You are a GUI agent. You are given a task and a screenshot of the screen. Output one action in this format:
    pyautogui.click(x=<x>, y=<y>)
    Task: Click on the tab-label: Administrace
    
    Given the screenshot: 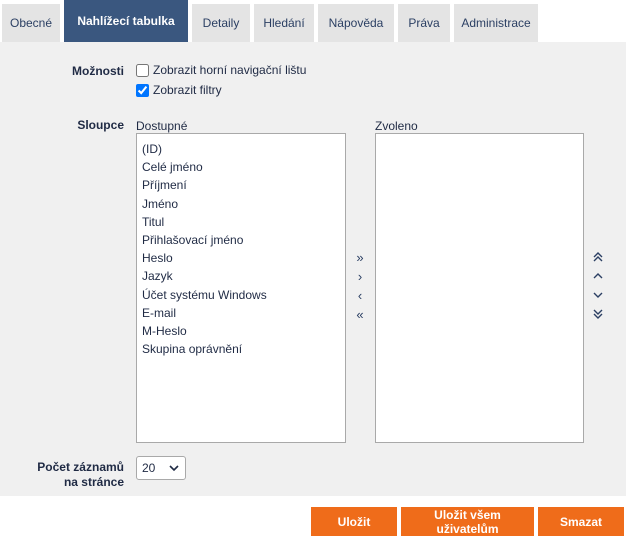 What is the action you would take?
    pyautogui.click(x=496, y=23)
    